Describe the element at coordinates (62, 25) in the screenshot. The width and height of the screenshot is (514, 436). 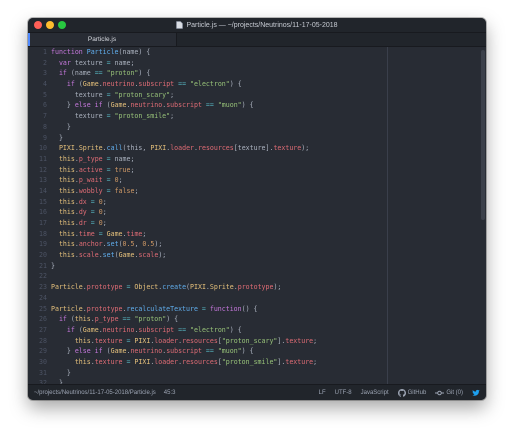
I see `zoom-window-button` at that location.